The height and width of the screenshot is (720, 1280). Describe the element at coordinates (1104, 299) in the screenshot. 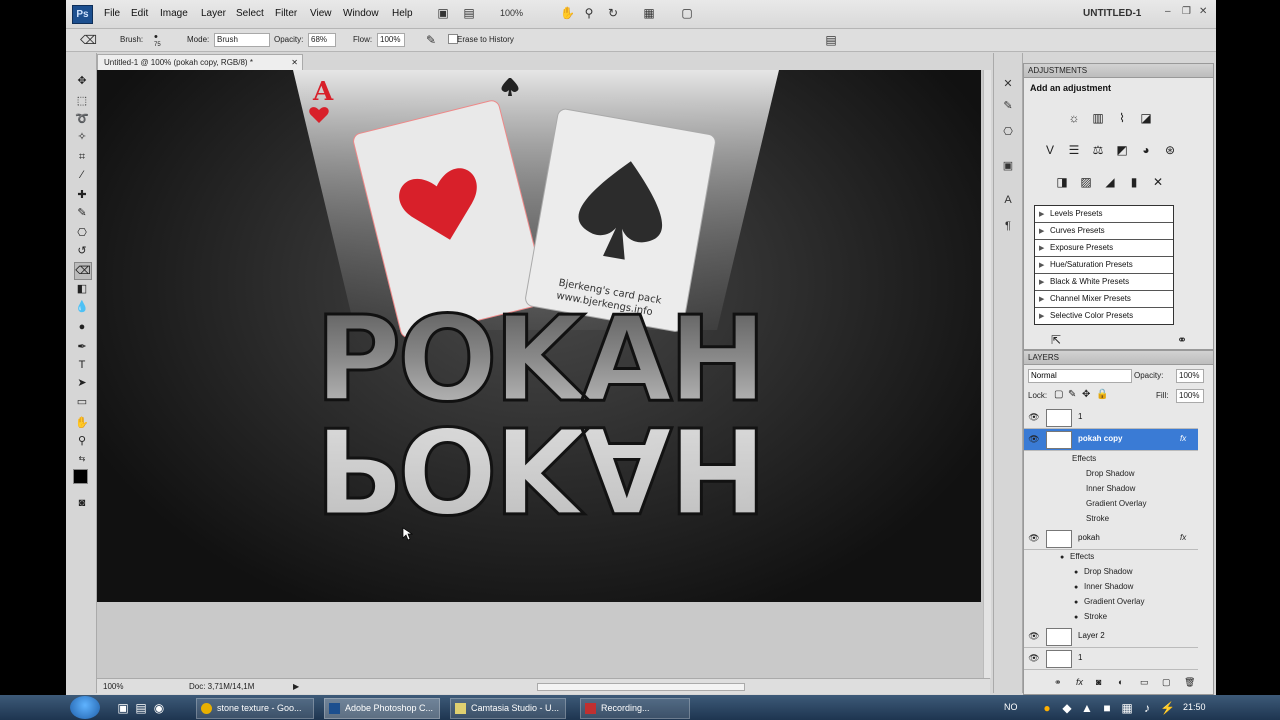

I see `preset-channel-mixer: ▶ Channel Mixer Presets` at that location.